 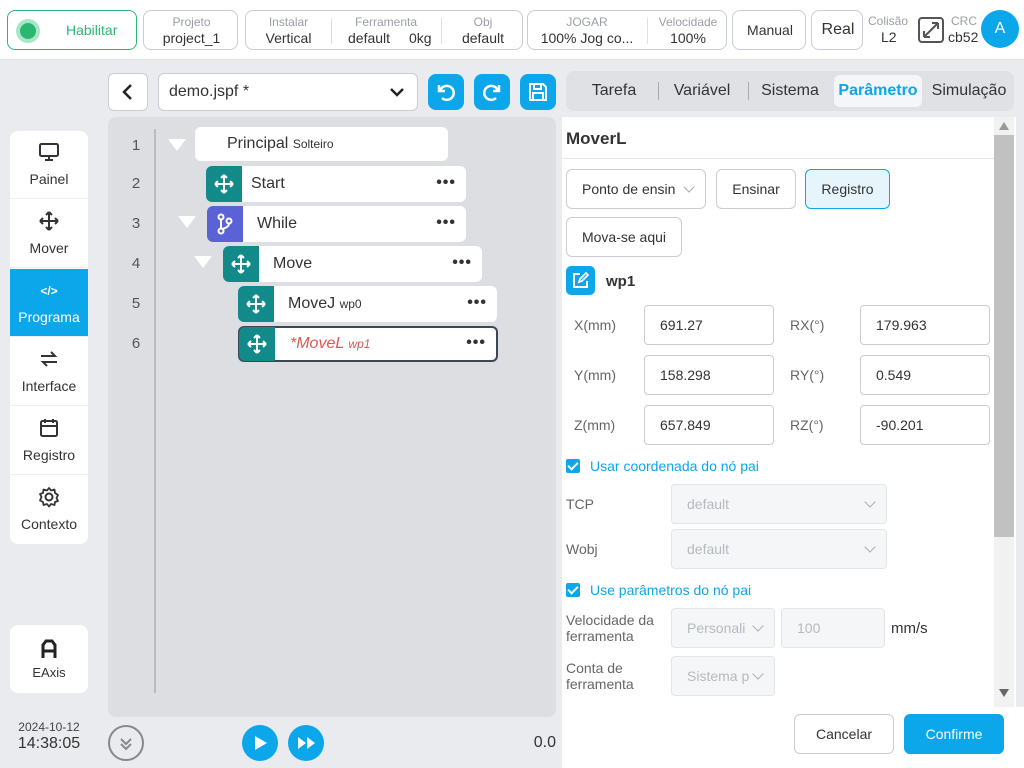 I want to click on manual-mode-button: Manual, so click(x=769, y=30).